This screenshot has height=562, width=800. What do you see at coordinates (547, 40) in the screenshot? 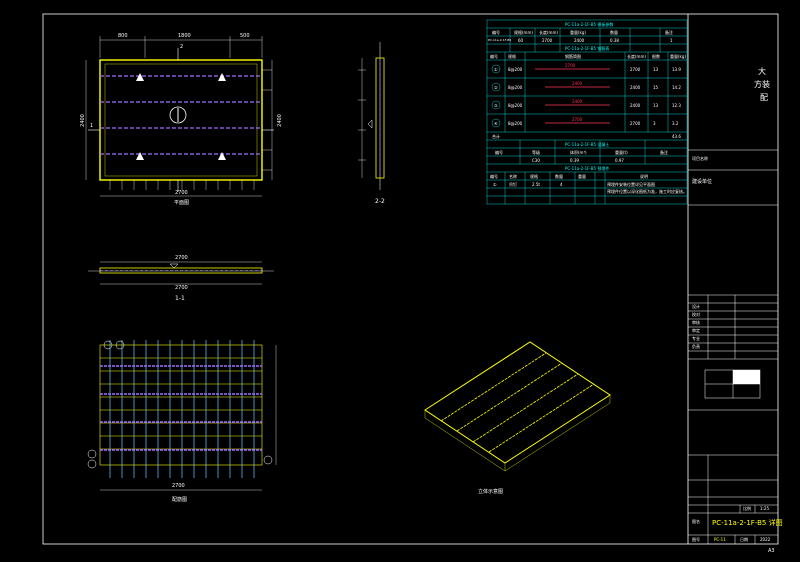
I see `t1-r-2: 2700` at bounding box center [547, 40].